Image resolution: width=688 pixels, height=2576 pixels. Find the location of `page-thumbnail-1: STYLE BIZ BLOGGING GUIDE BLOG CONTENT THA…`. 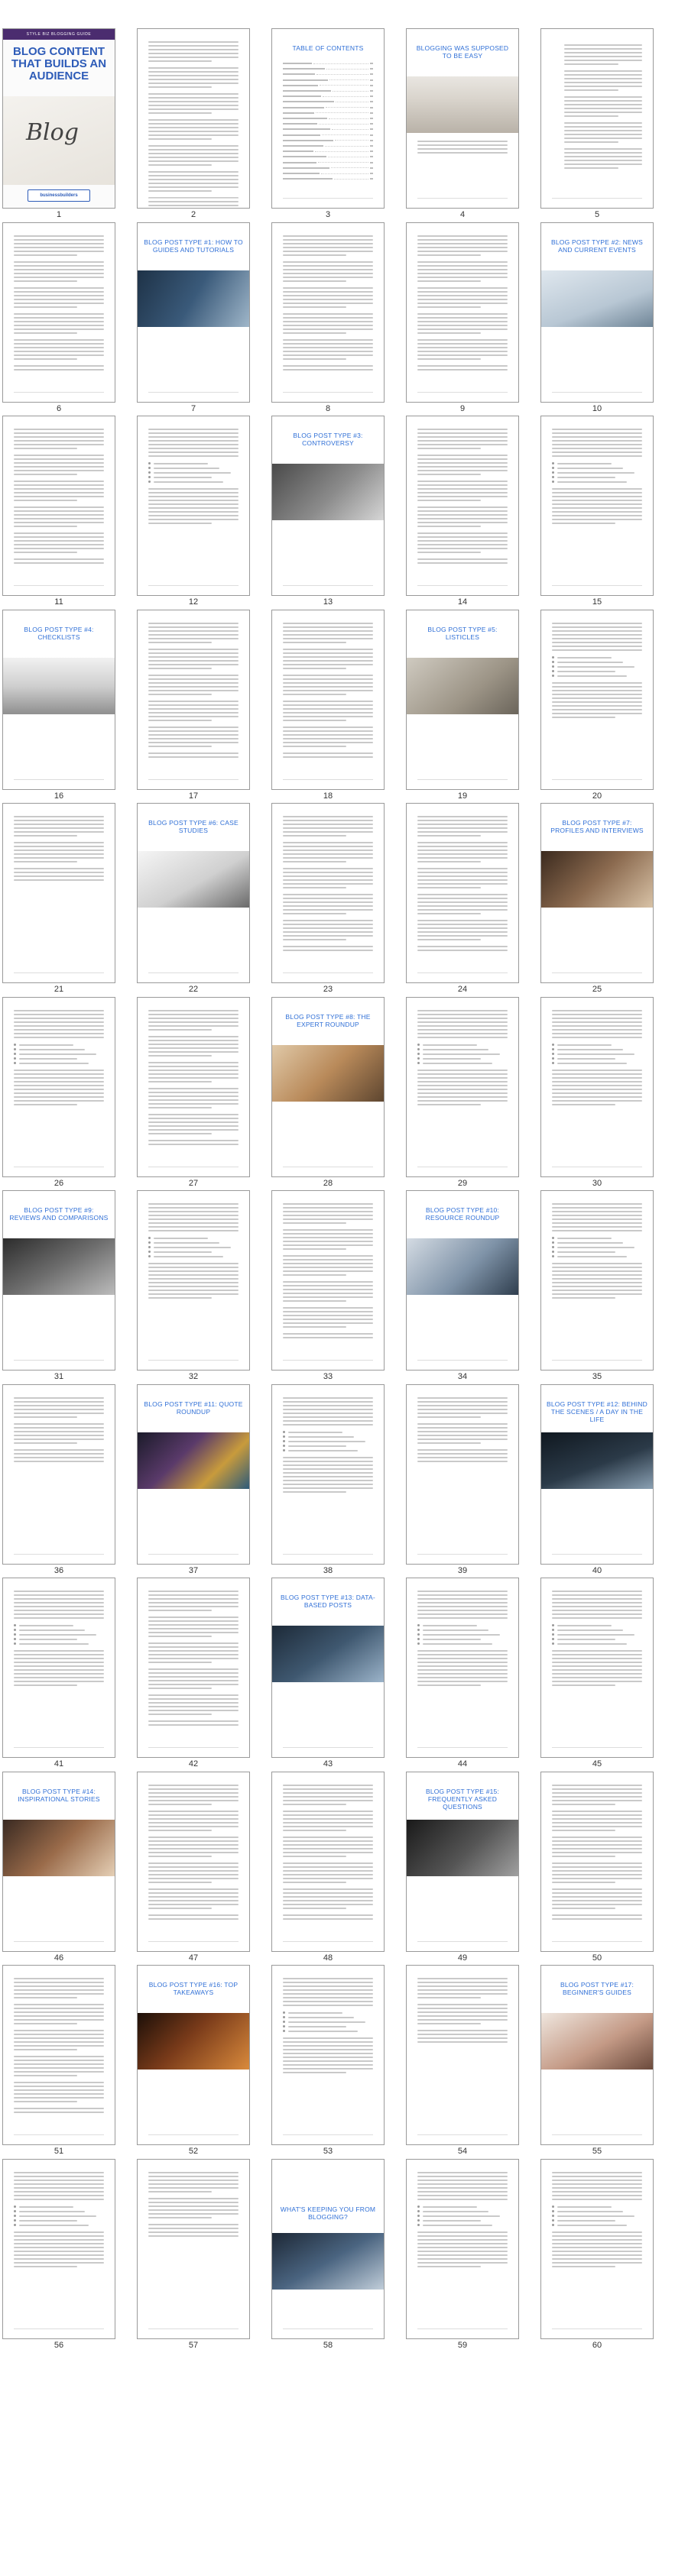

page-thumbnail-1: STYLE BIZ BLOGGING GUIDE BLOG CONTENT THA… is located at coordinates (59, 118).